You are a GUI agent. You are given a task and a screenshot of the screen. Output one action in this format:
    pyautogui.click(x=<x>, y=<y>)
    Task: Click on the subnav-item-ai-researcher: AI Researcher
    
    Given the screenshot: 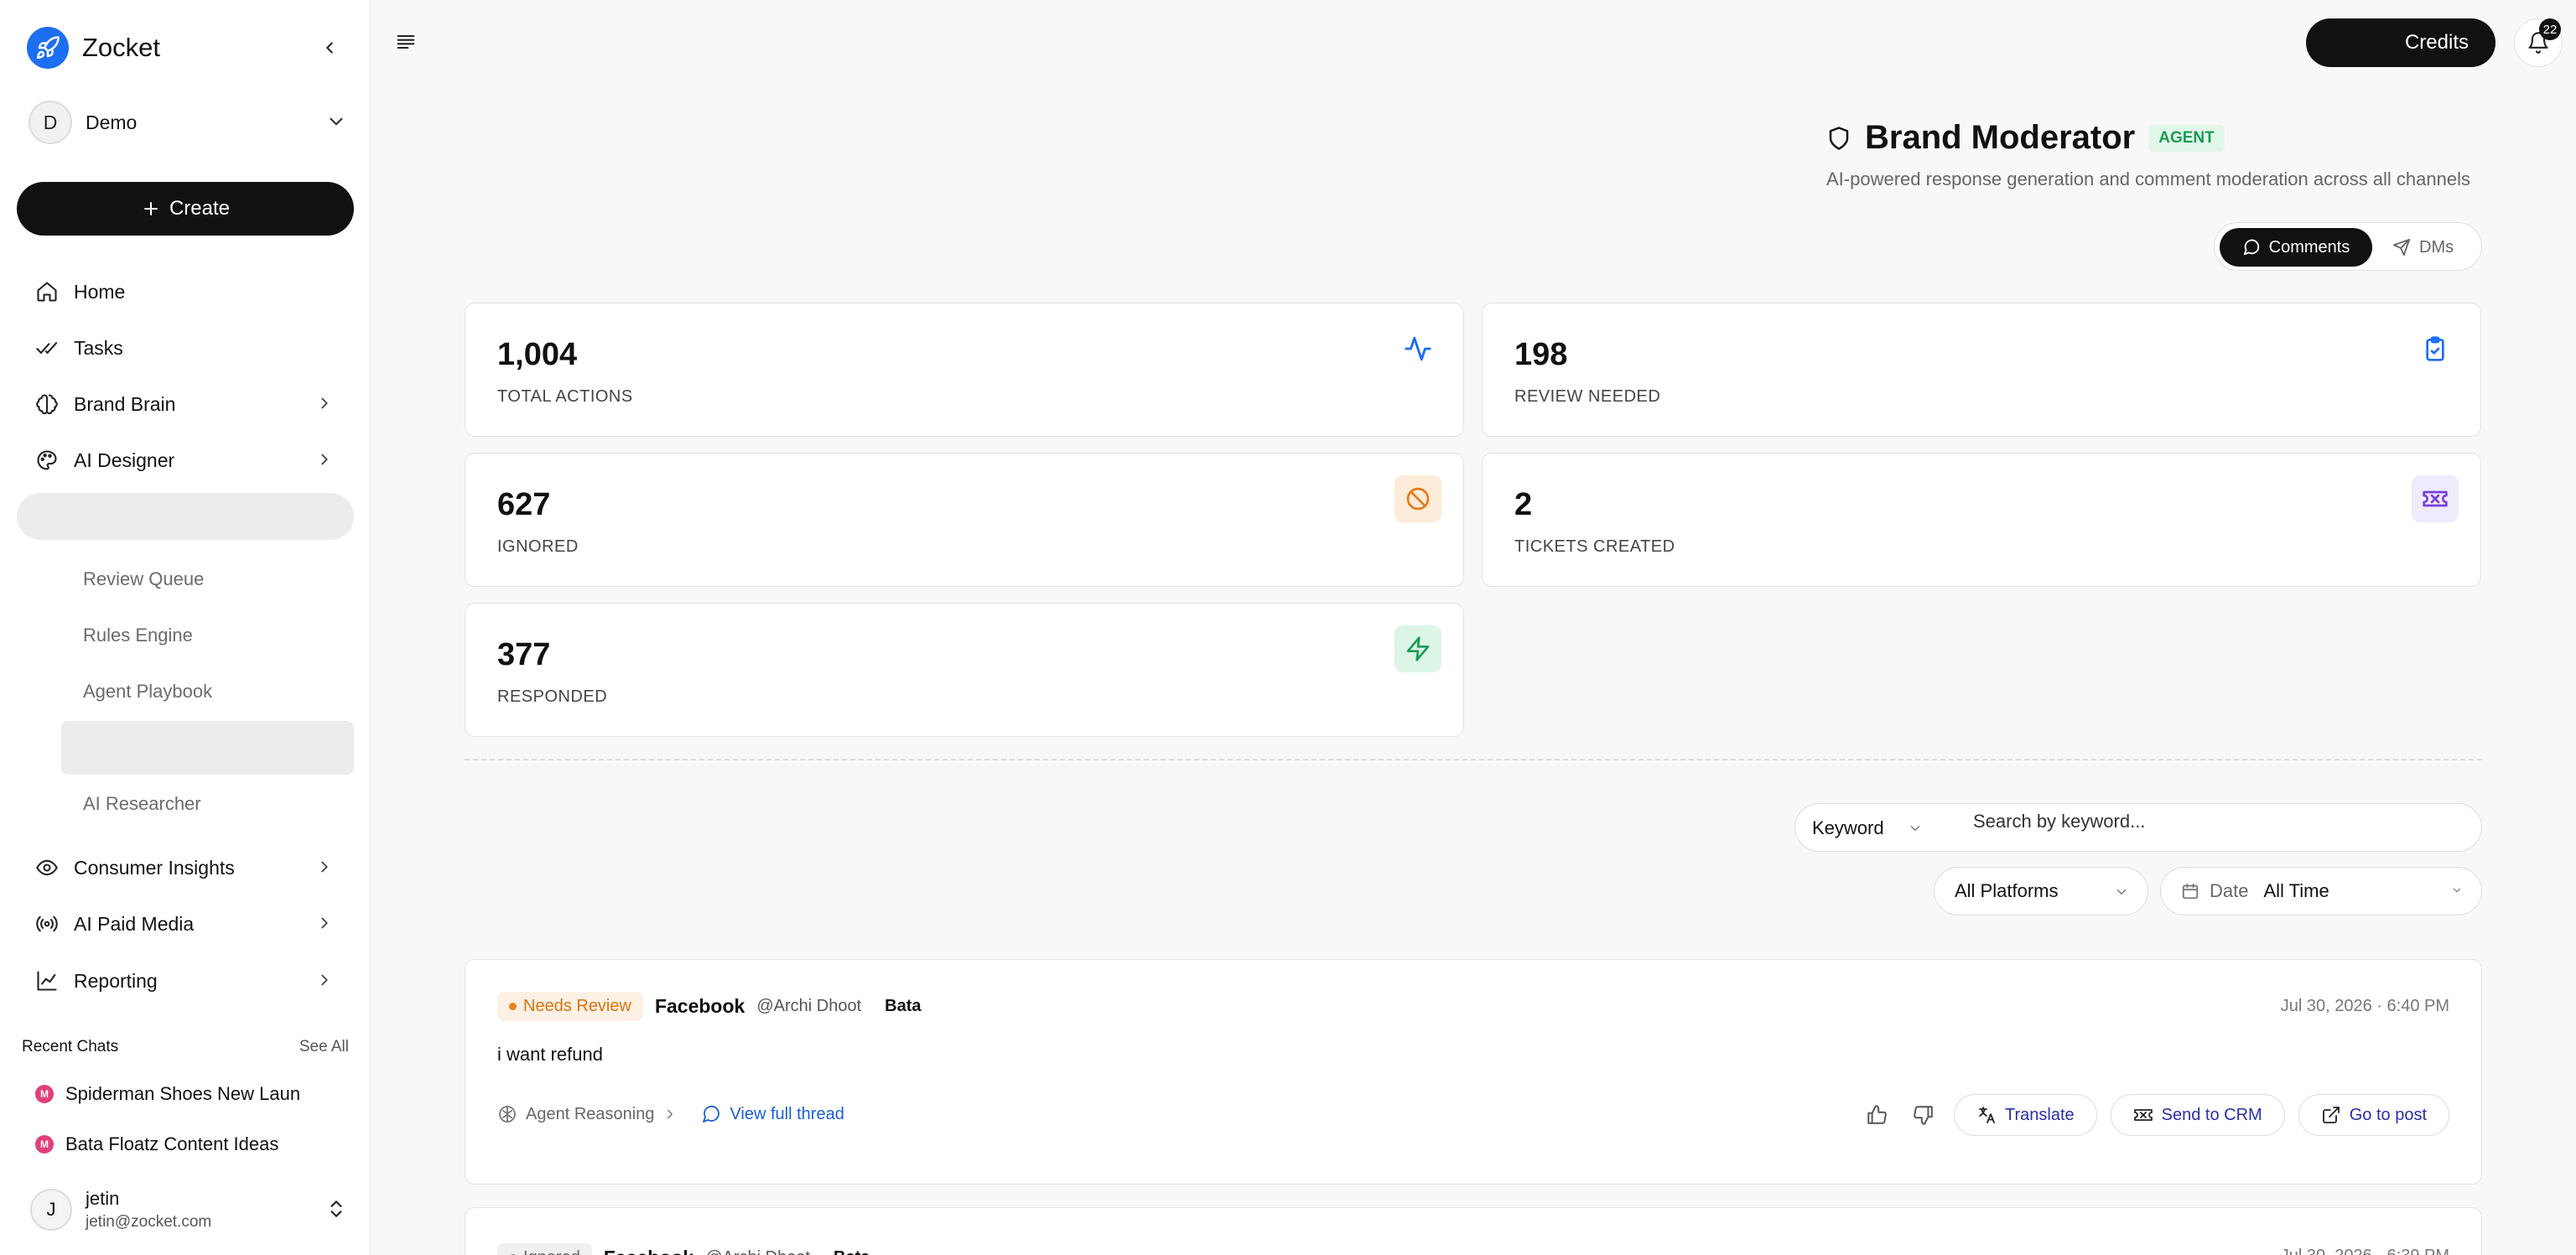 What is the action you would take?
    pyautogui.click(x=142, y=804)
    